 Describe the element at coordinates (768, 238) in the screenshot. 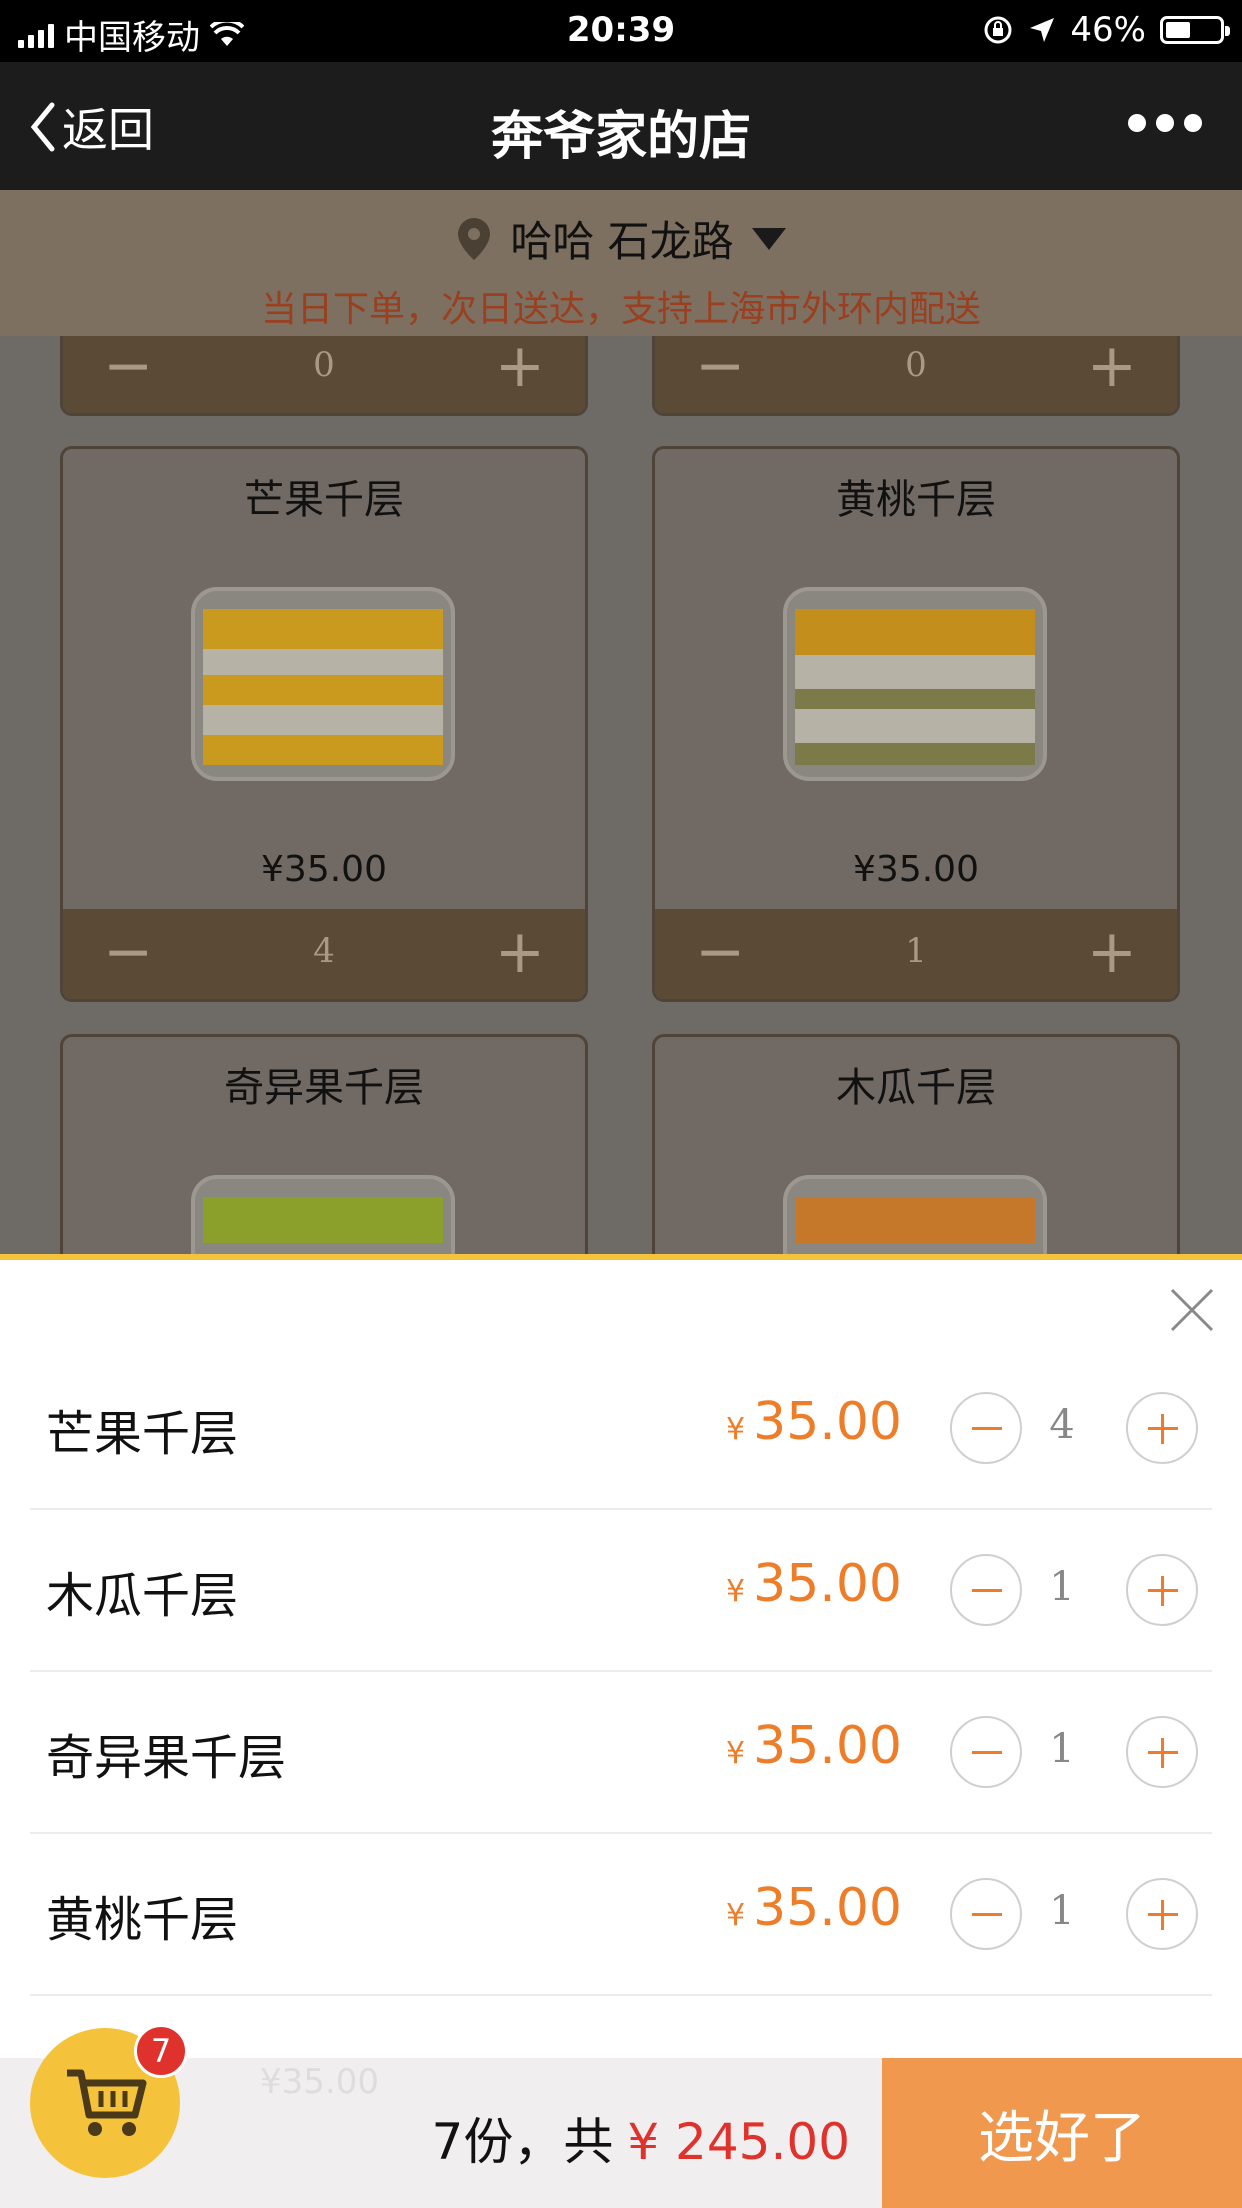

I see `caret-down-icon` at that location.